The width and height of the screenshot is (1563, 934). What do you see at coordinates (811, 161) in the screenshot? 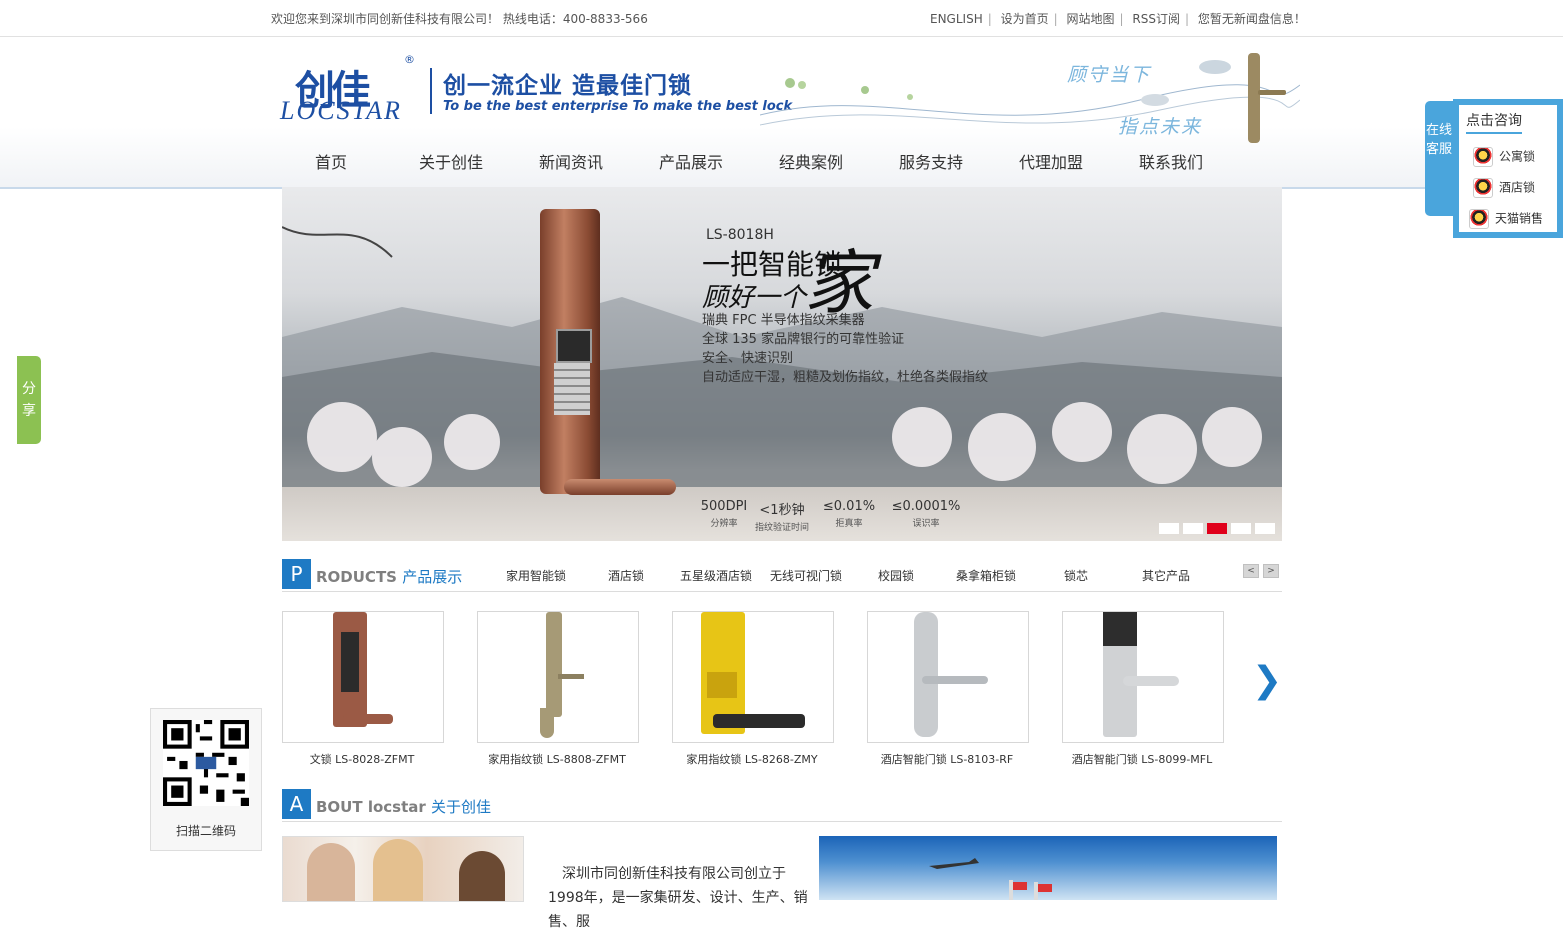
I see `nav-cases: 经典案例` at bounding box center [811, 161].